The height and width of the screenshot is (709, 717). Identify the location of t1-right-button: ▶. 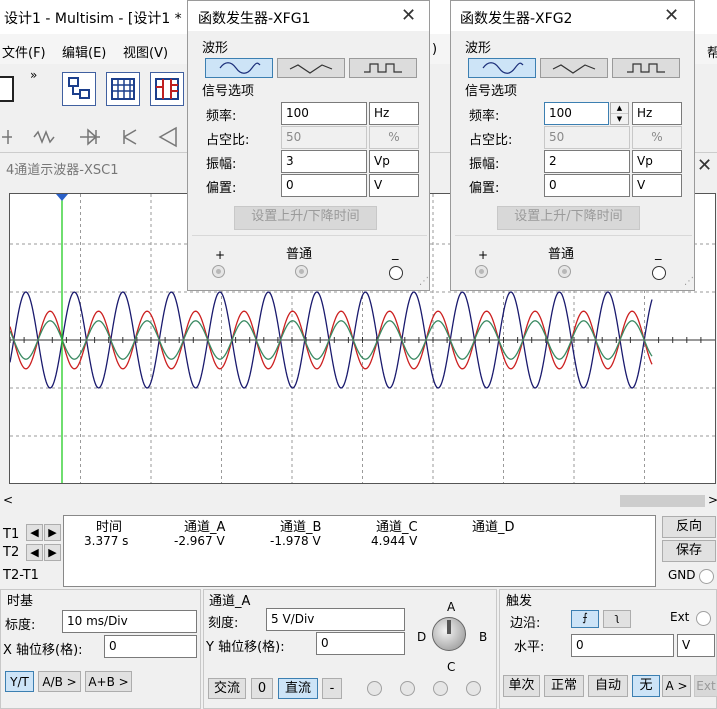
(52, 532).